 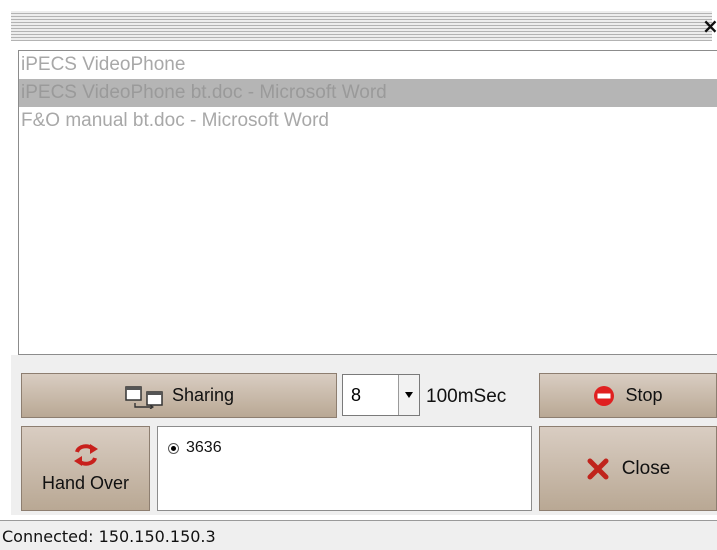 What do you see at coordinates (85, 468) in the screenshot?
I see `hand-over-button: Hand Over` at bounding box center [85, 468].